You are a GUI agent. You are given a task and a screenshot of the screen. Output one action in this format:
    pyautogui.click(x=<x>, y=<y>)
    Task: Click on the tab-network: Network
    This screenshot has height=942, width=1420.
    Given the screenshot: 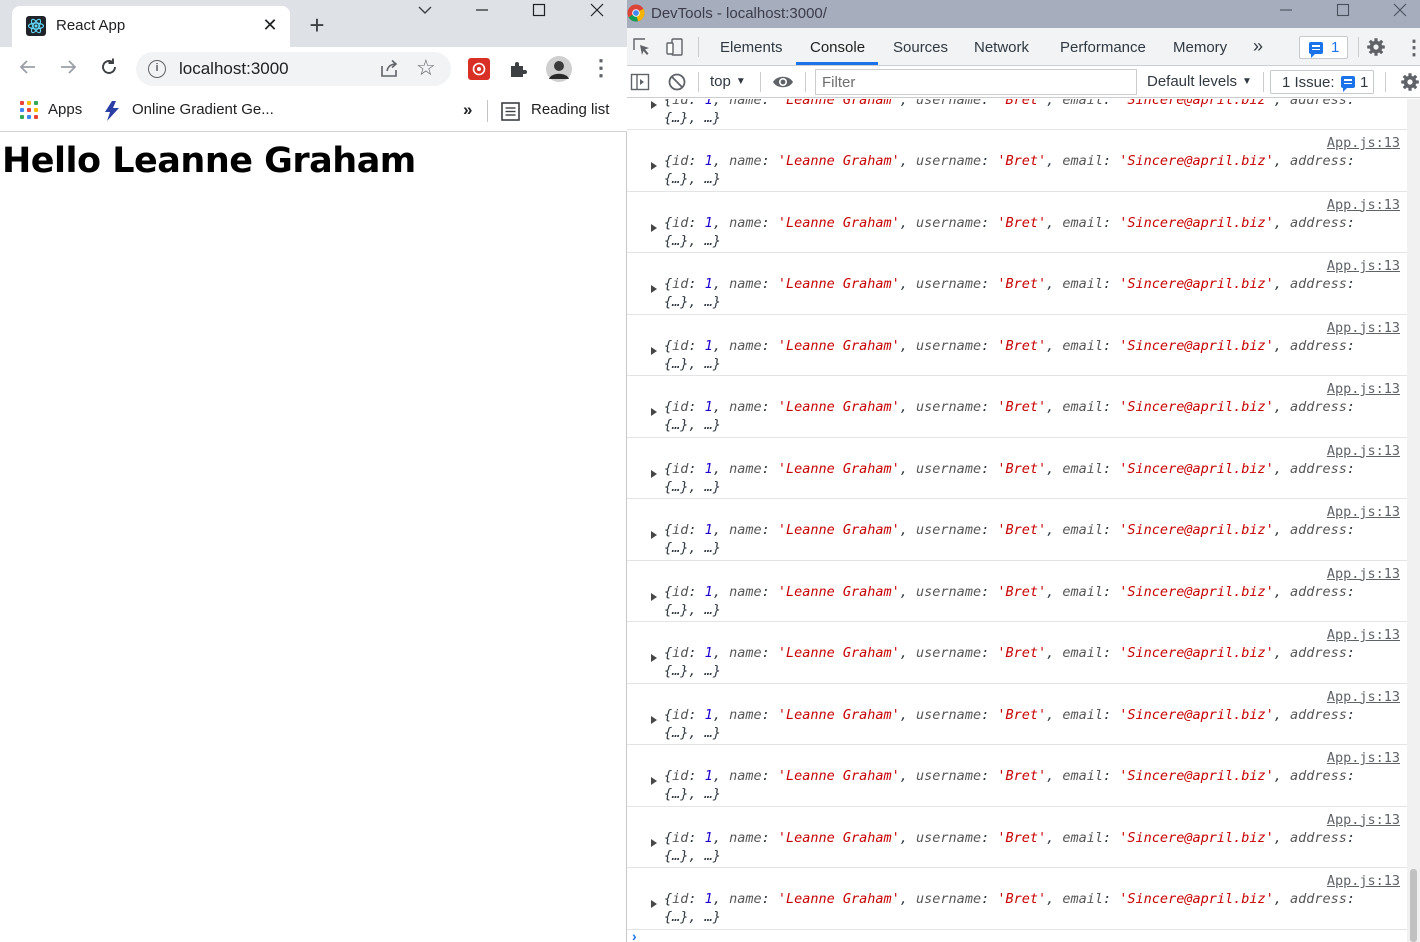 What is the action you would take?
    pyautogui.click(x=1001, y=47)
    